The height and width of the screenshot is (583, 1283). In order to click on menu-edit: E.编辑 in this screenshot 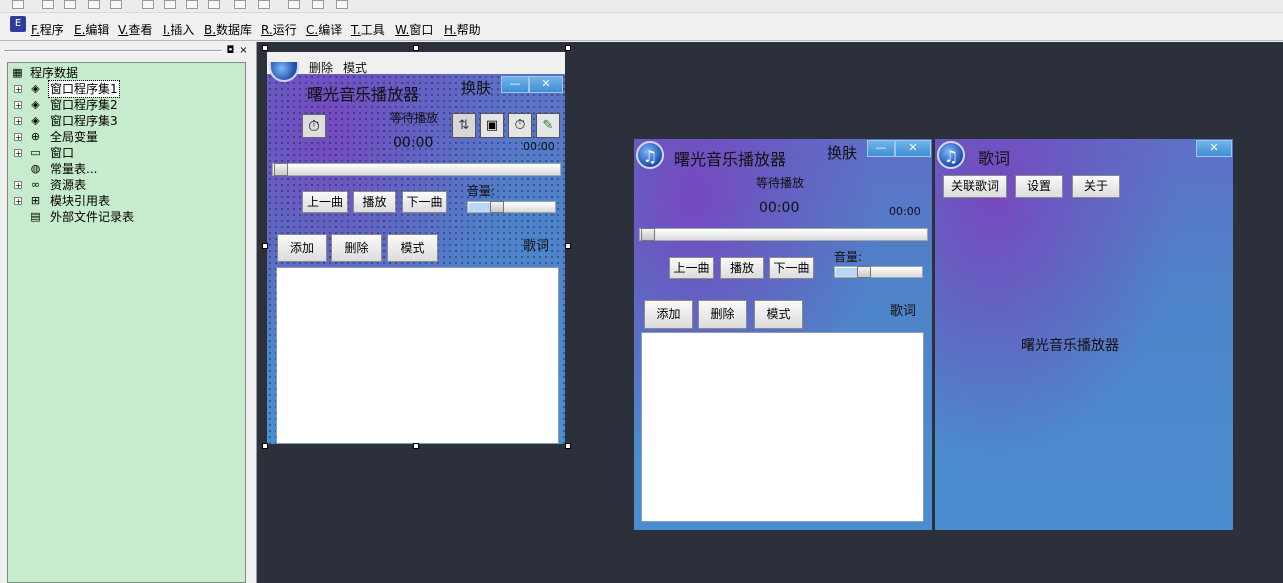, I will do `click(91, 29)`.